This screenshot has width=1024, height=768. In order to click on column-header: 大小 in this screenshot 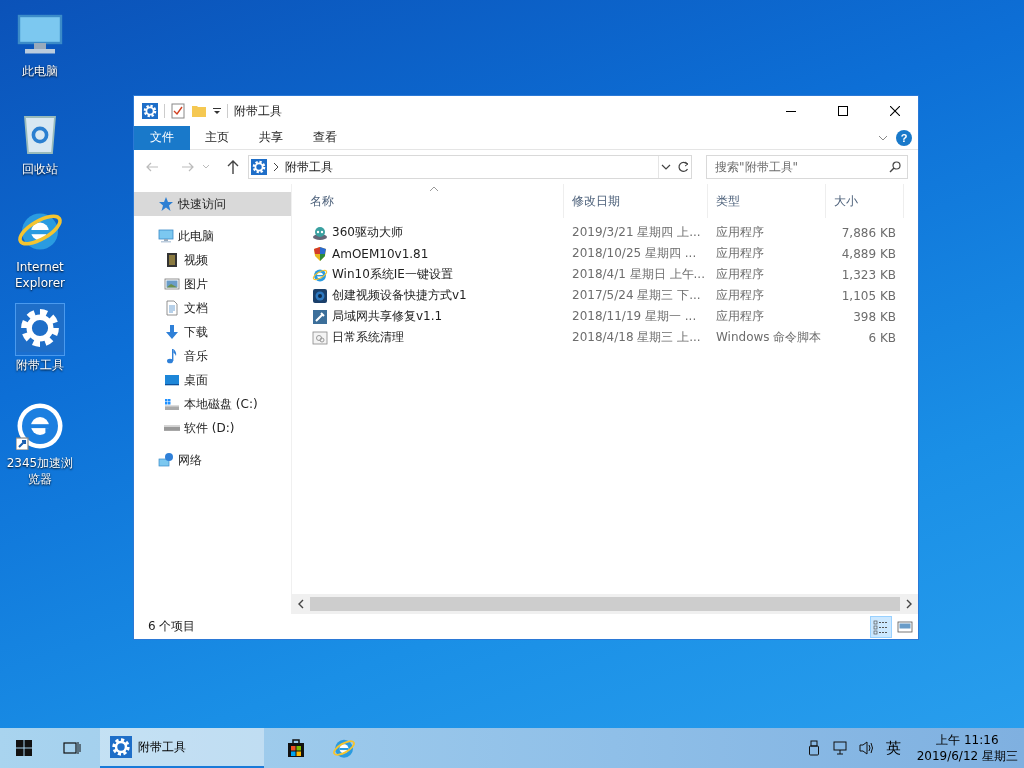, I will do `click(865, 201)`.